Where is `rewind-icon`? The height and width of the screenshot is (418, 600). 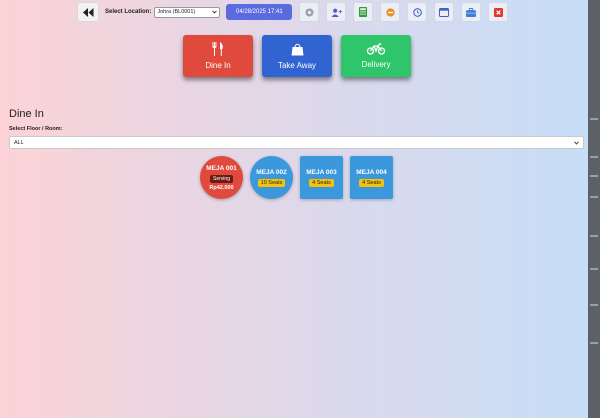 rewind-icon is located at coordinates (87, 12).